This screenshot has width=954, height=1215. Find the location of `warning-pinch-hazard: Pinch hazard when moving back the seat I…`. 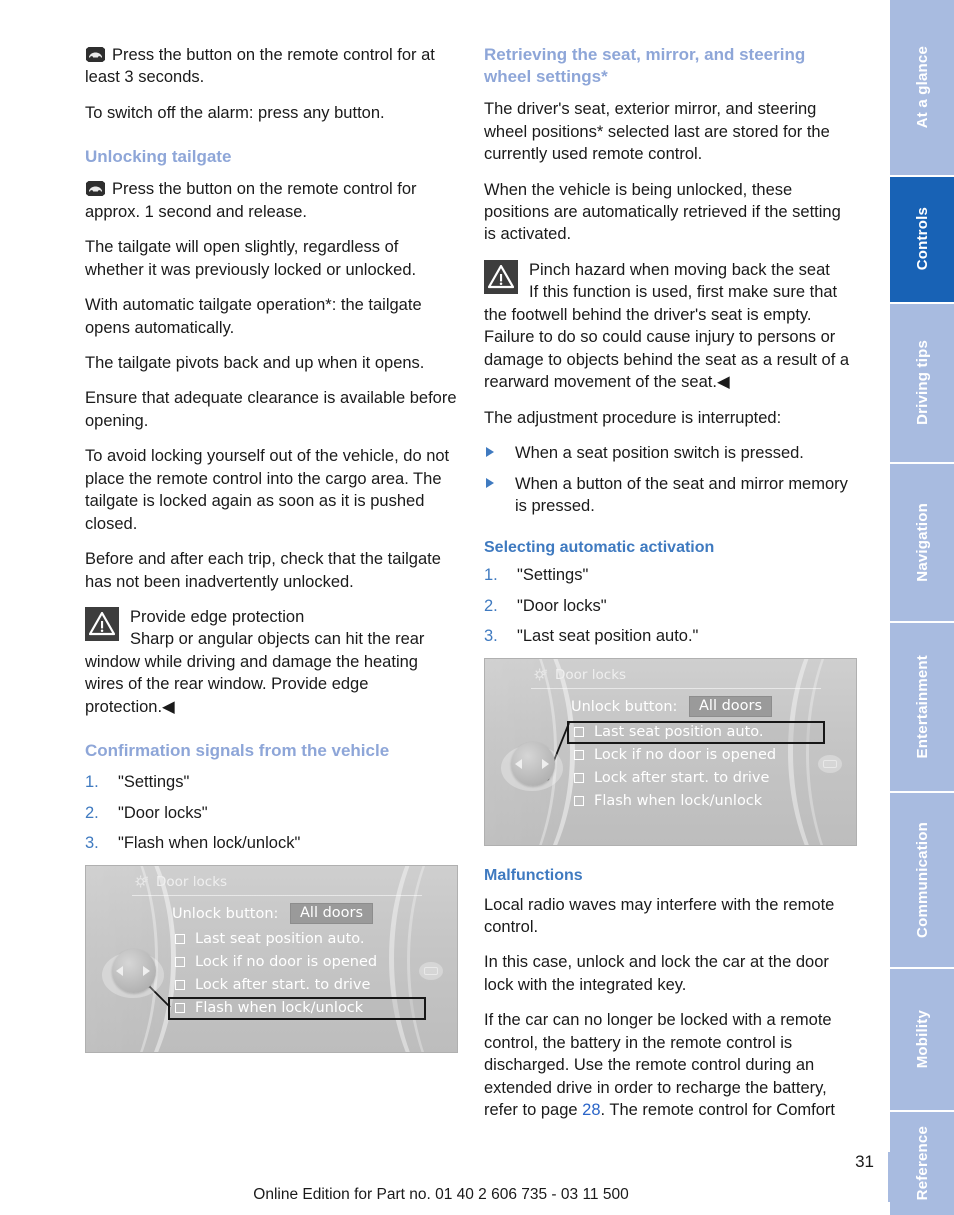

warning-pinch-hazard: Pinch hazard when moving back the seat I… is located at coordinates (670, 326).